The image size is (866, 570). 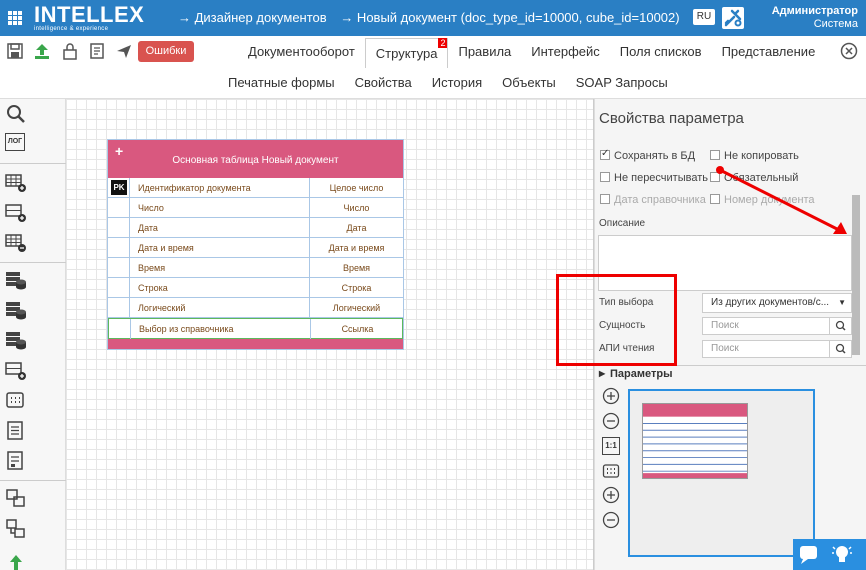 What do you see at coordinates (255, 268) in the screenshot?
I see `table-row: Время Время` at bounding box center [255, 268].